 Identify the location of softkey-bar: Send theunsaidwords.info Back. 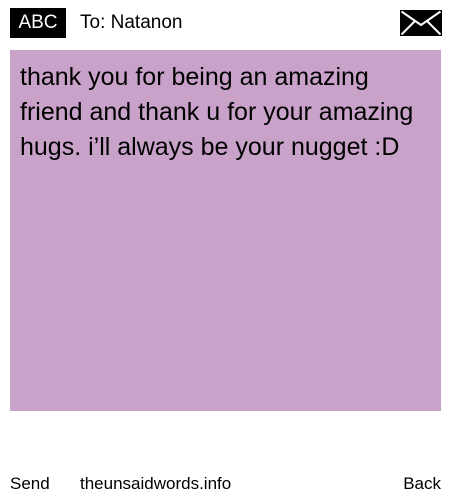
(225, 484).